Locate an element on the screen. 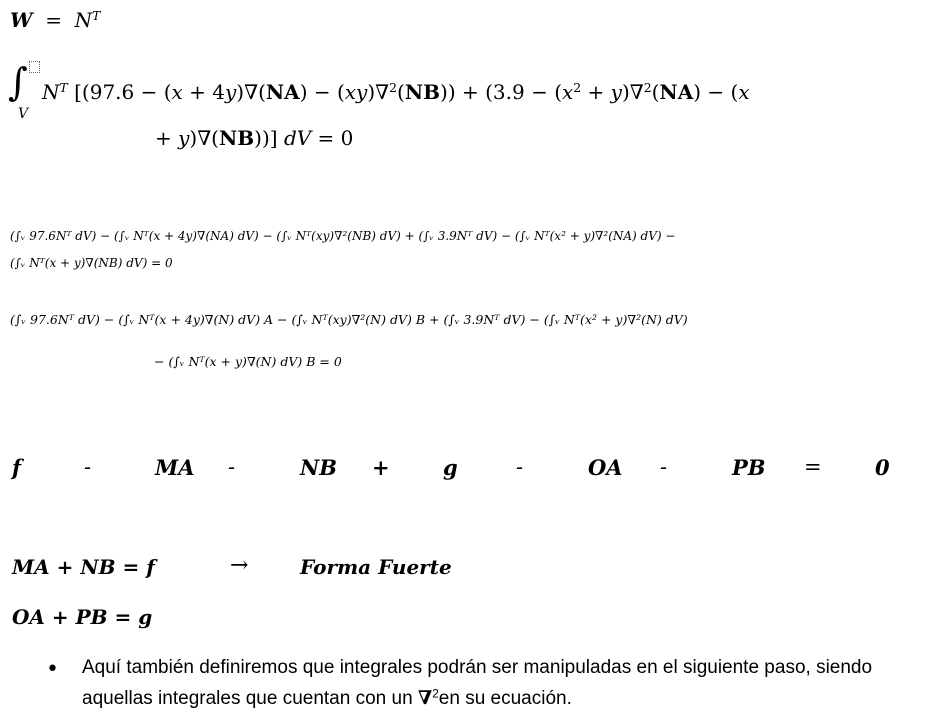 The height and width of the screenshot is (718, 931). term-f: f is located at coordinates (17, 467).